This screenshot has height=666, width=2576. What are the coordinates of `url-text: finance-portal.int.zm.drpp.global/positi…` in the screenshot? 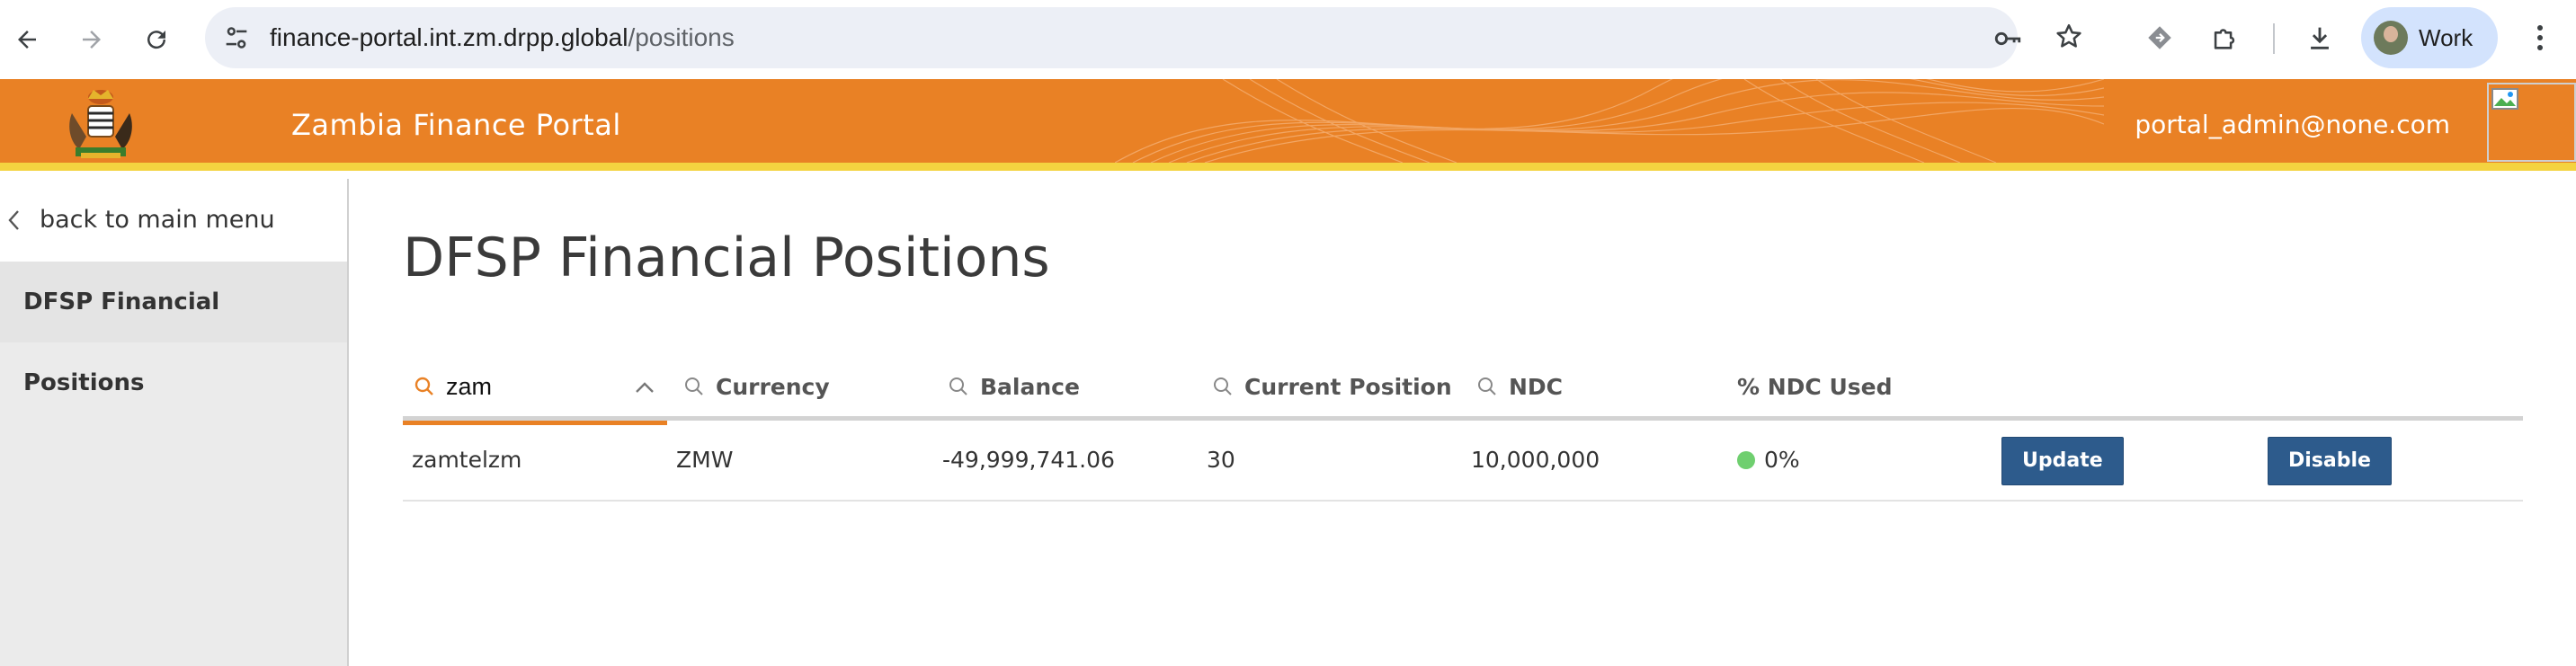 It's located at (503, 37).